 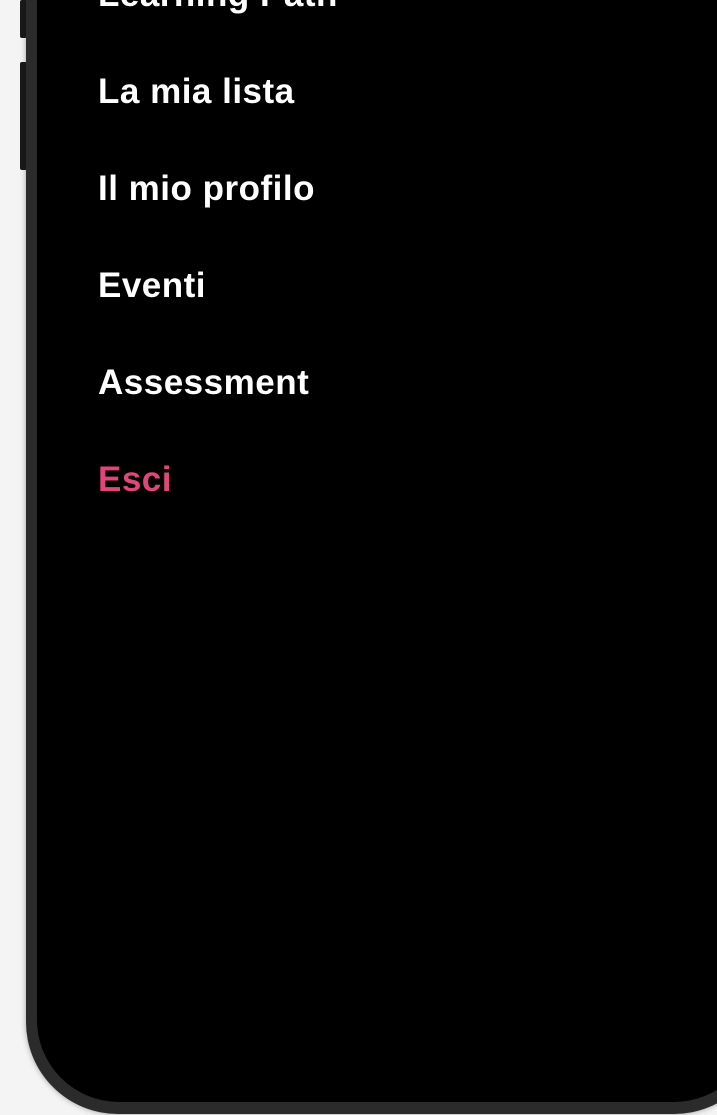 What do you see at coordinates (218, 120) in the screenshot?
I see `menu-item-la-mia-lista: La mia lista` at bounding box center [218, 120].